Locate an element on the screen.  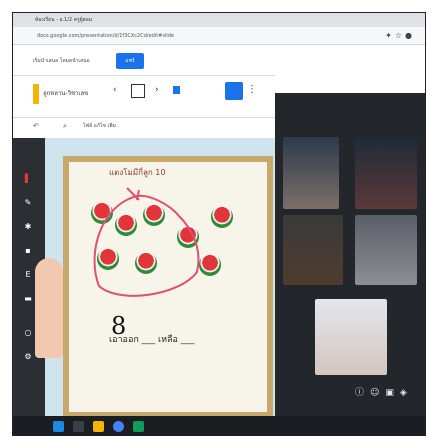
doc-toolbar: ลูกหลาน-วิชาเลข ‹ › ⋮ is located at coordinates (144, 93).